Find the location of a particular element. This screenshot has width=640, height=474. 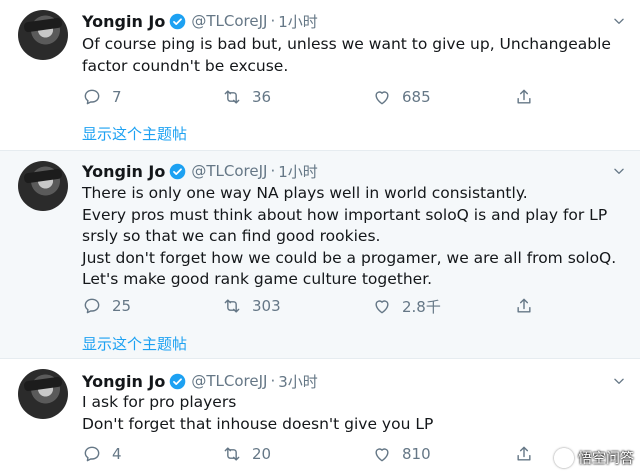

tweet-actions: 4 20 810 is located at coordinates (317, 454).